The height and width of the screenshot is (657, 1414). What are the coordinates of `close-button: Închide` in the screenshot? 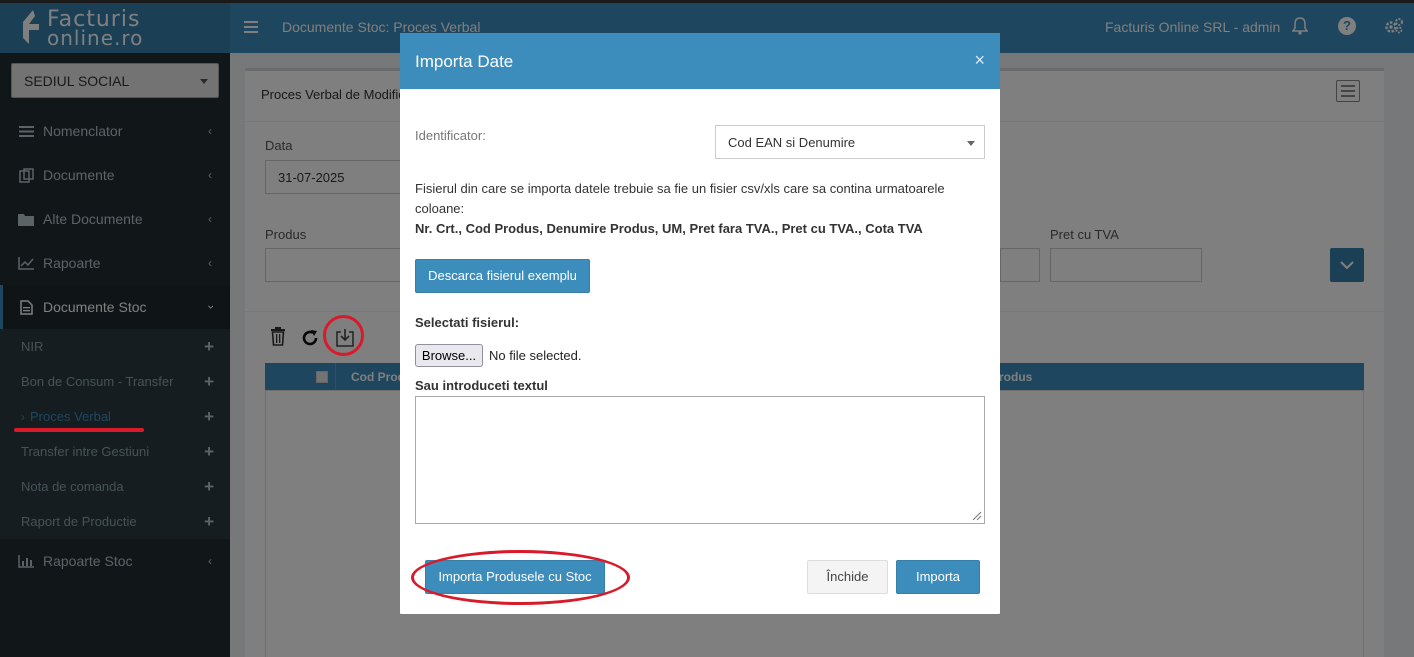 It's located at (847, 577).